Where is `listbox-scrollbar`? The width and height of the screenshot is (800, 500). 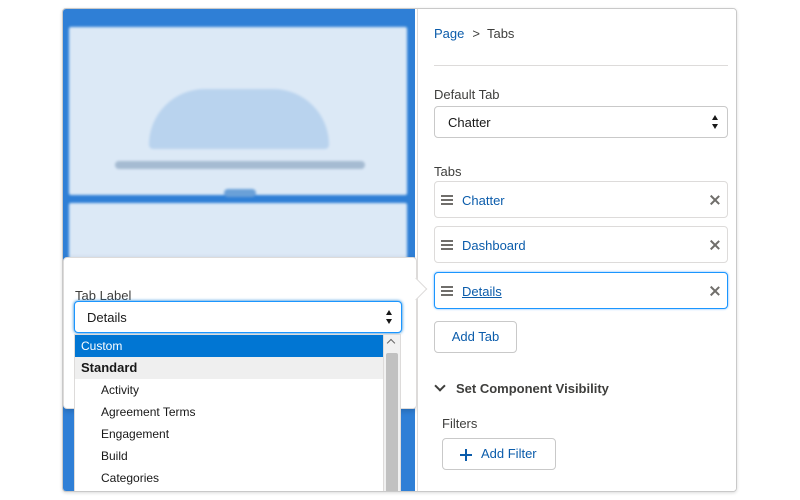 listbox-scrollbar is located at coordinates (391, 413).